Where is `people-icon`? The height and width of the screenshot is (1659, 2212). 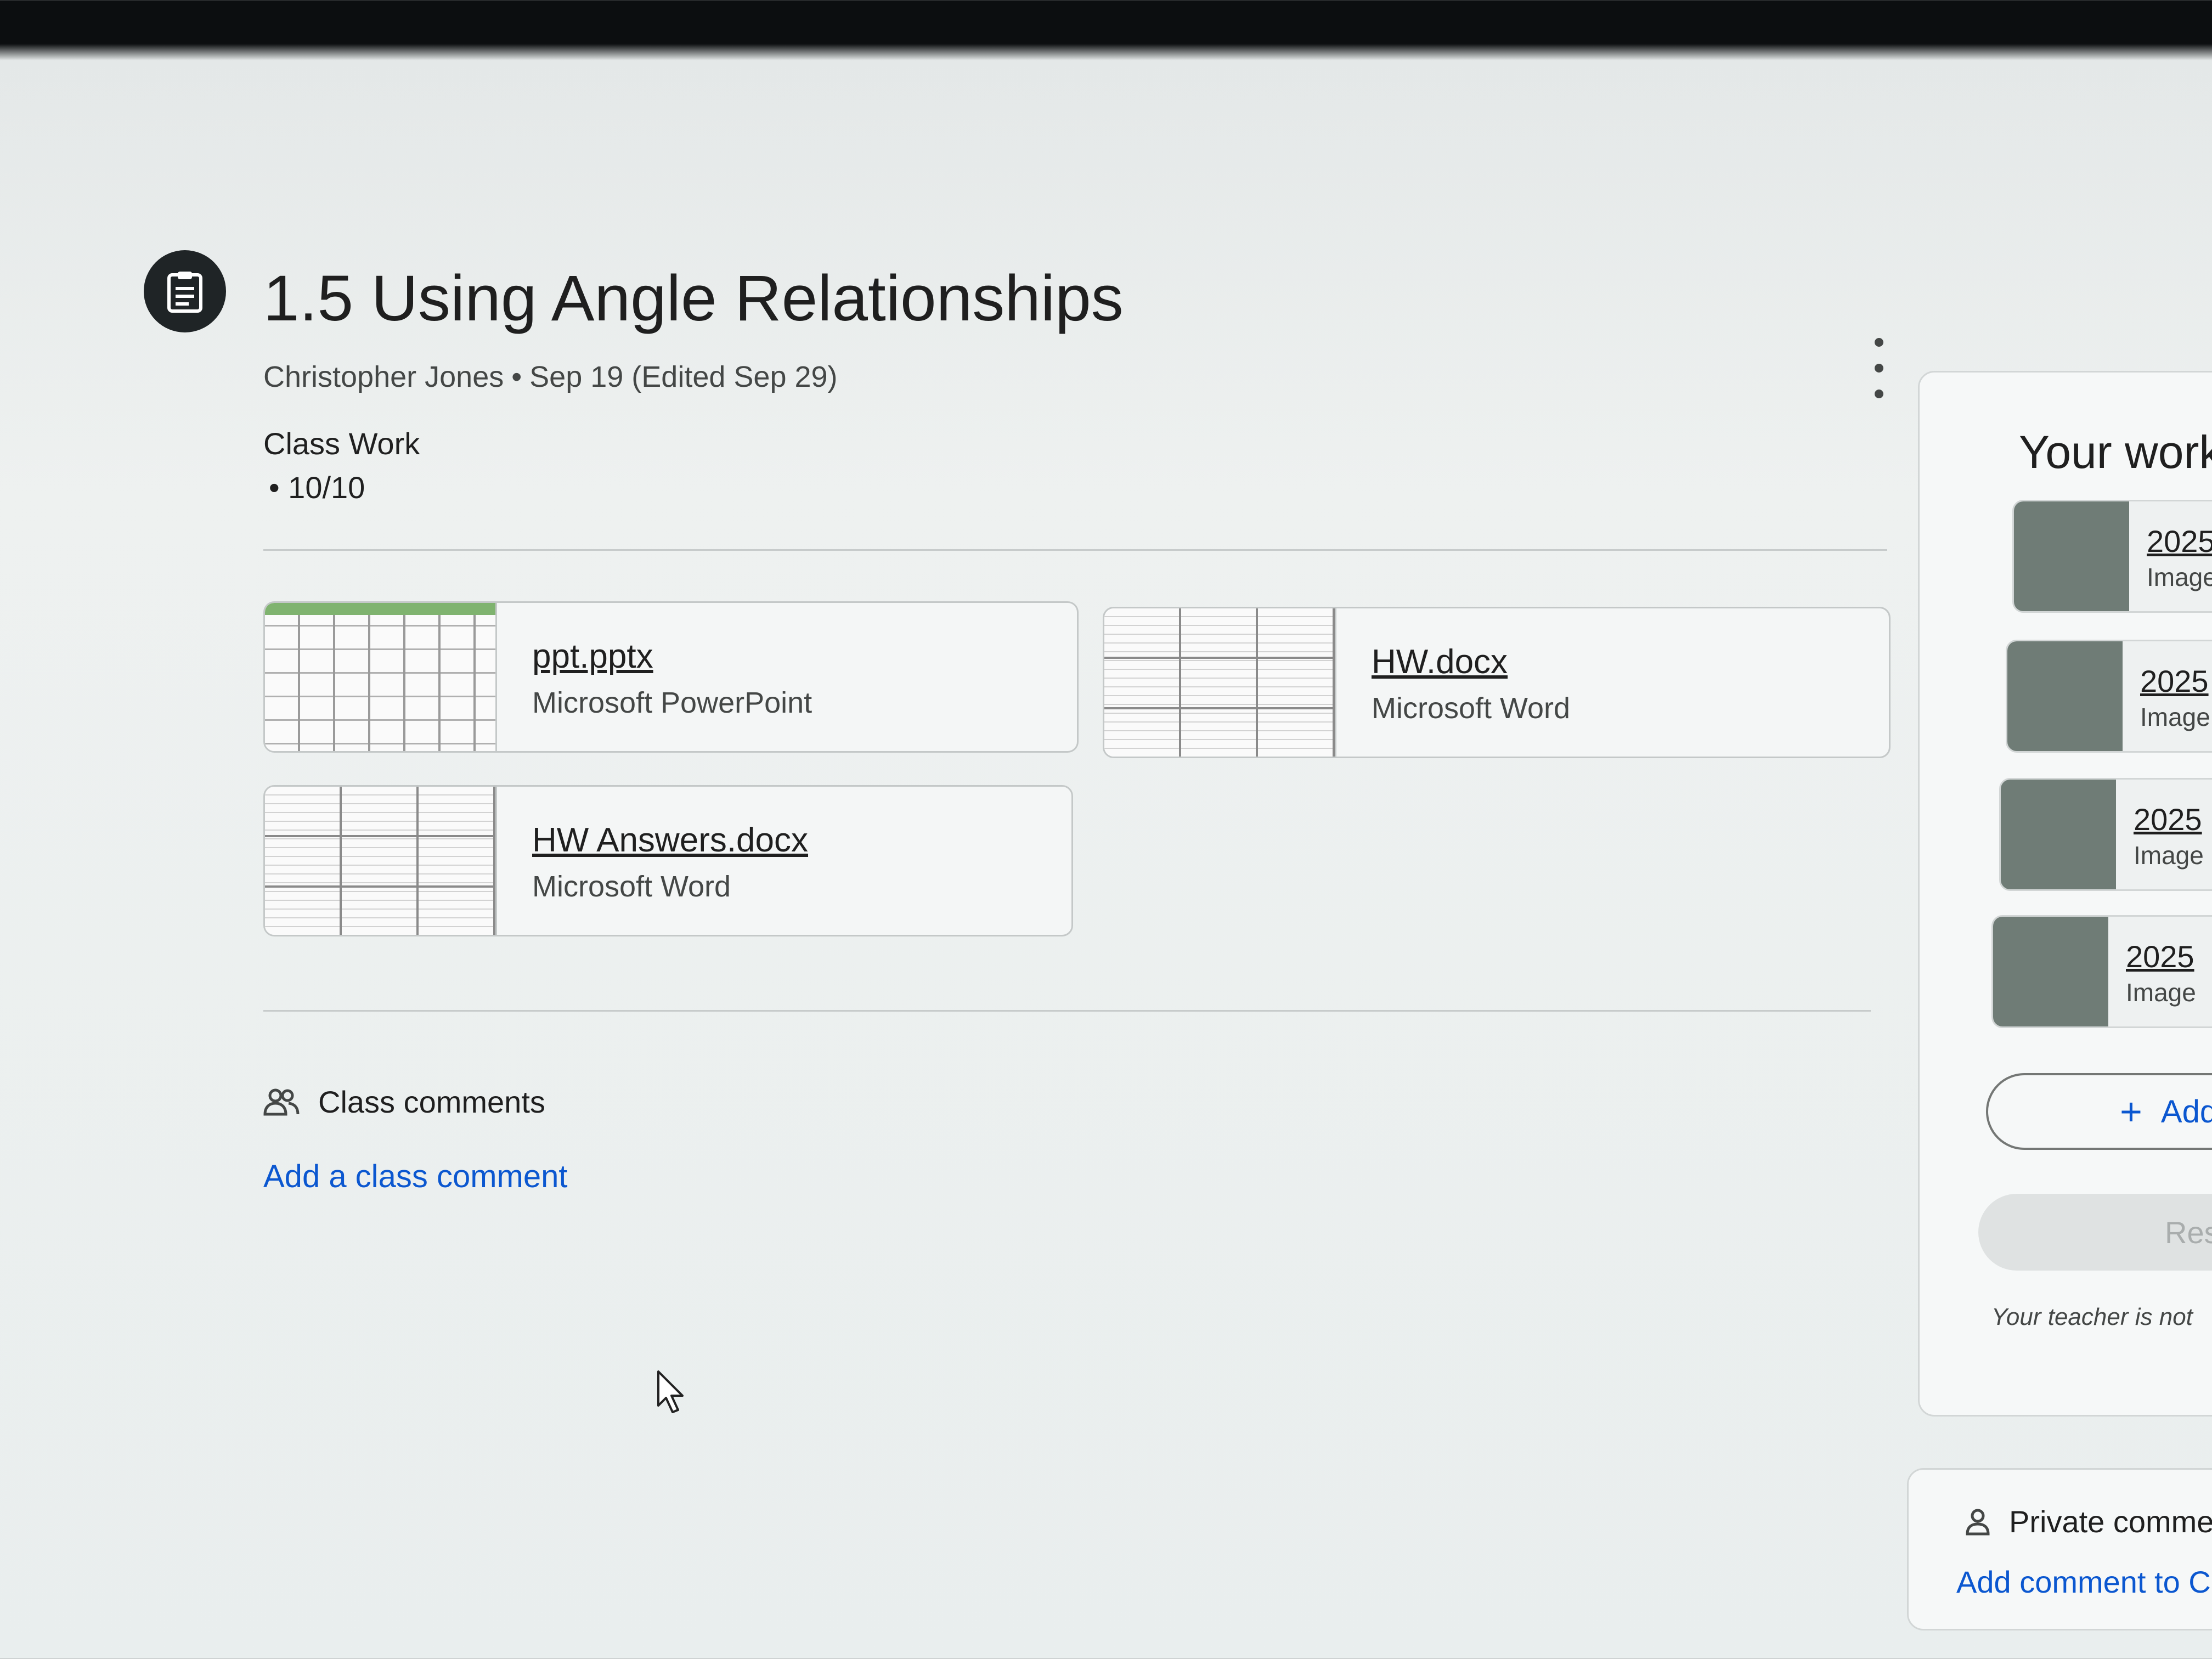 people-icon is located at coordinates (282, 1101).